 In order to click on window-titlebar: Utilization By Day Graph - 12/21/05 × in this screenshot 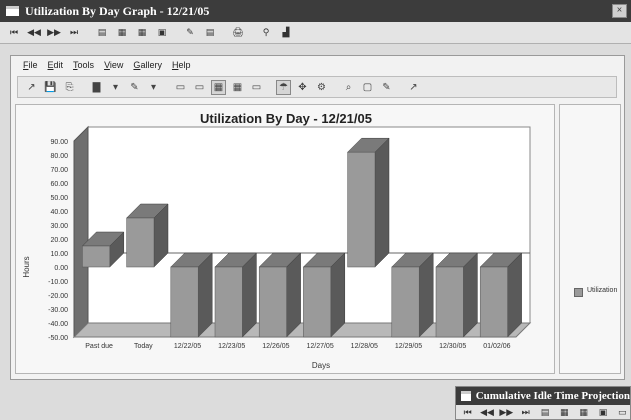, I will do `click(315, 11)`.